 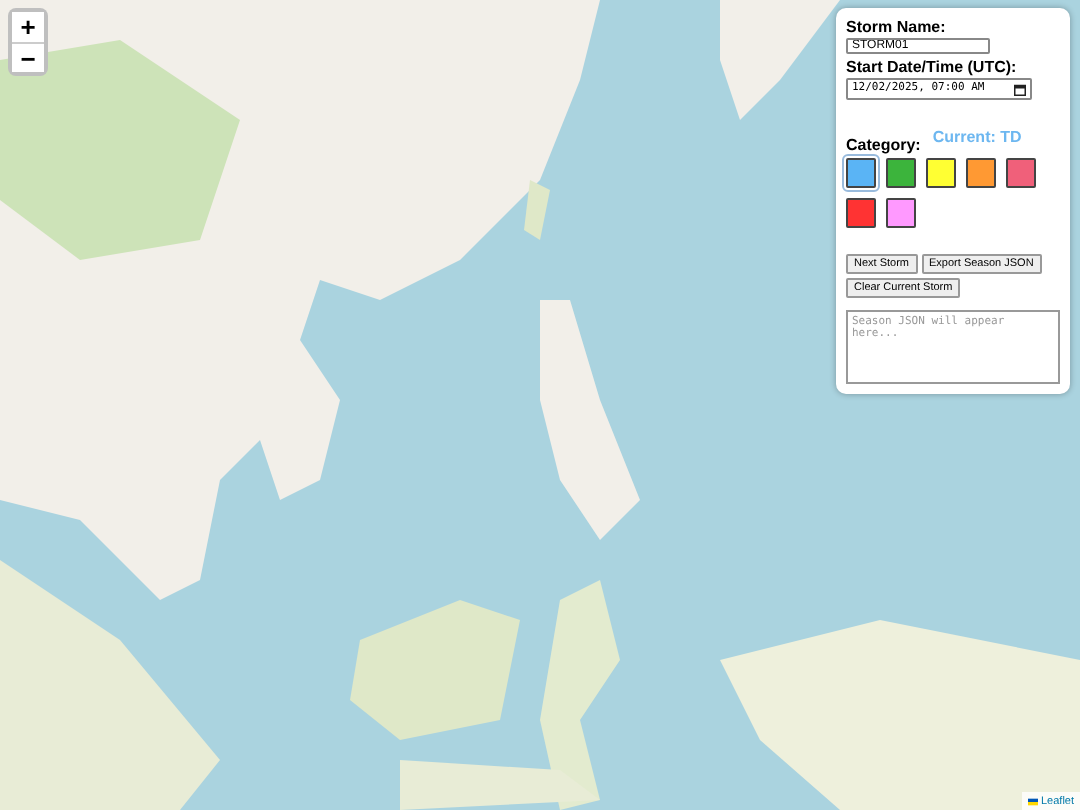 I want to click on storm-name-label: Storm Name:, so click(x=897, y=27).